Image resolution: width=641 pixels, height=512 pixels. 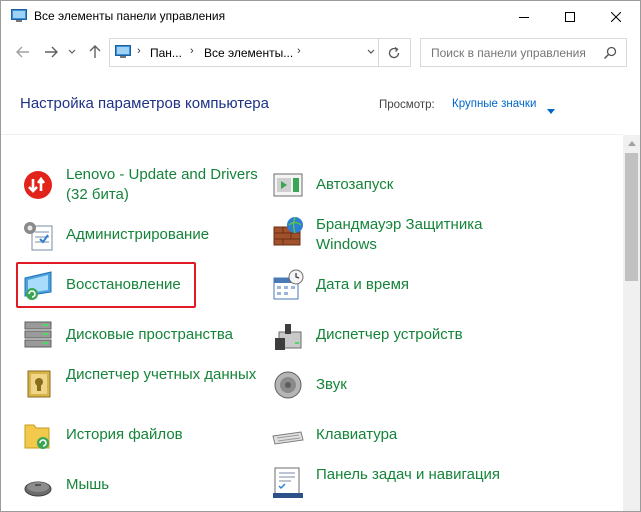 What do you see at coordinates (150, 334) in the screenshot?
I see `item-label: Дисковые пространства` at bounding box center [150, 334].